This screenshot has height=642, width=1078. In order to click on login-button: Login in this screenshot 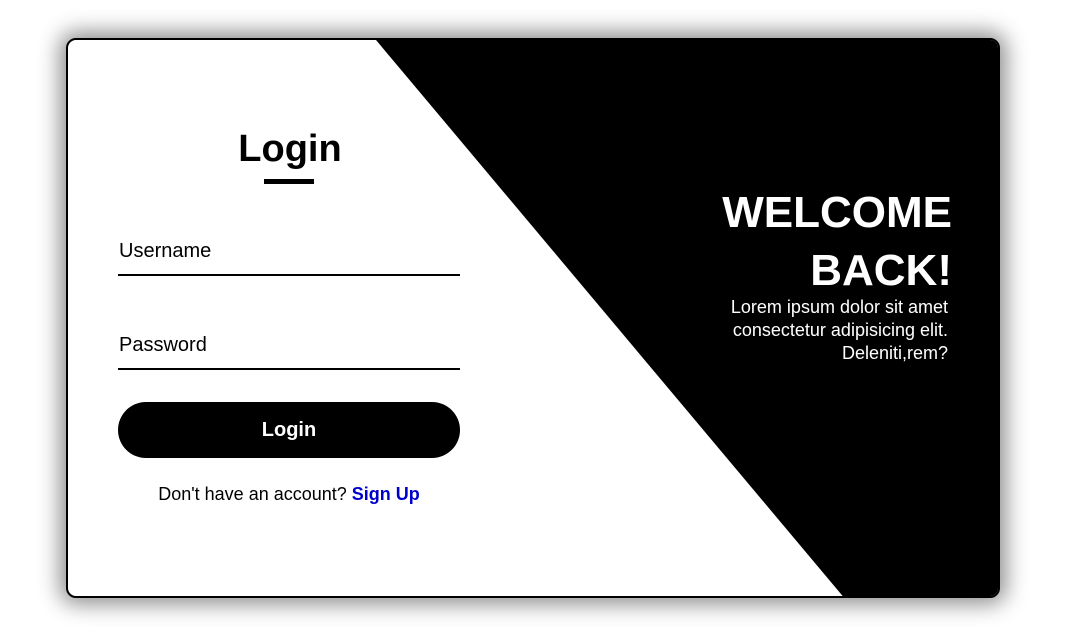, I will do `click(289, 430)`.